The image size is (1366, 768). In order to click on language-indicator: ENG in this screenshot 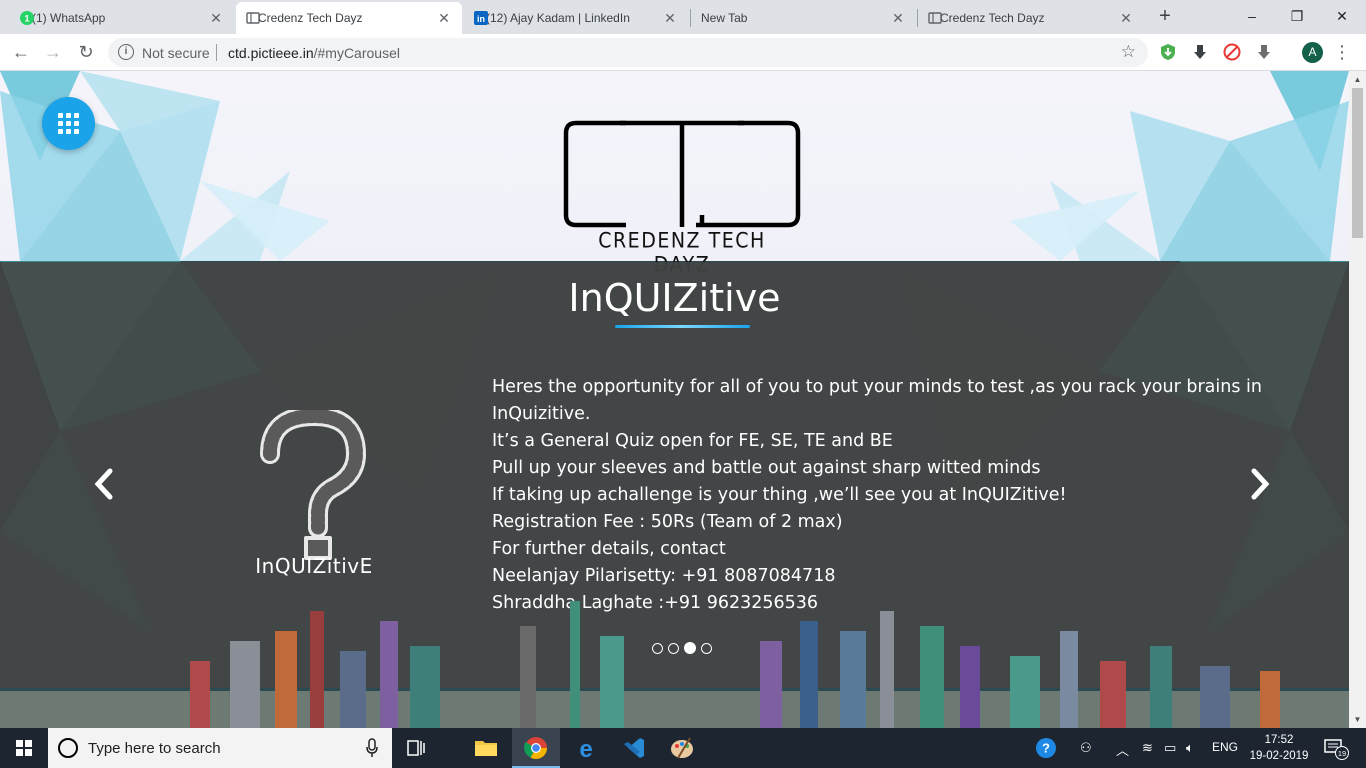, I will do `click(1225, 747)`.